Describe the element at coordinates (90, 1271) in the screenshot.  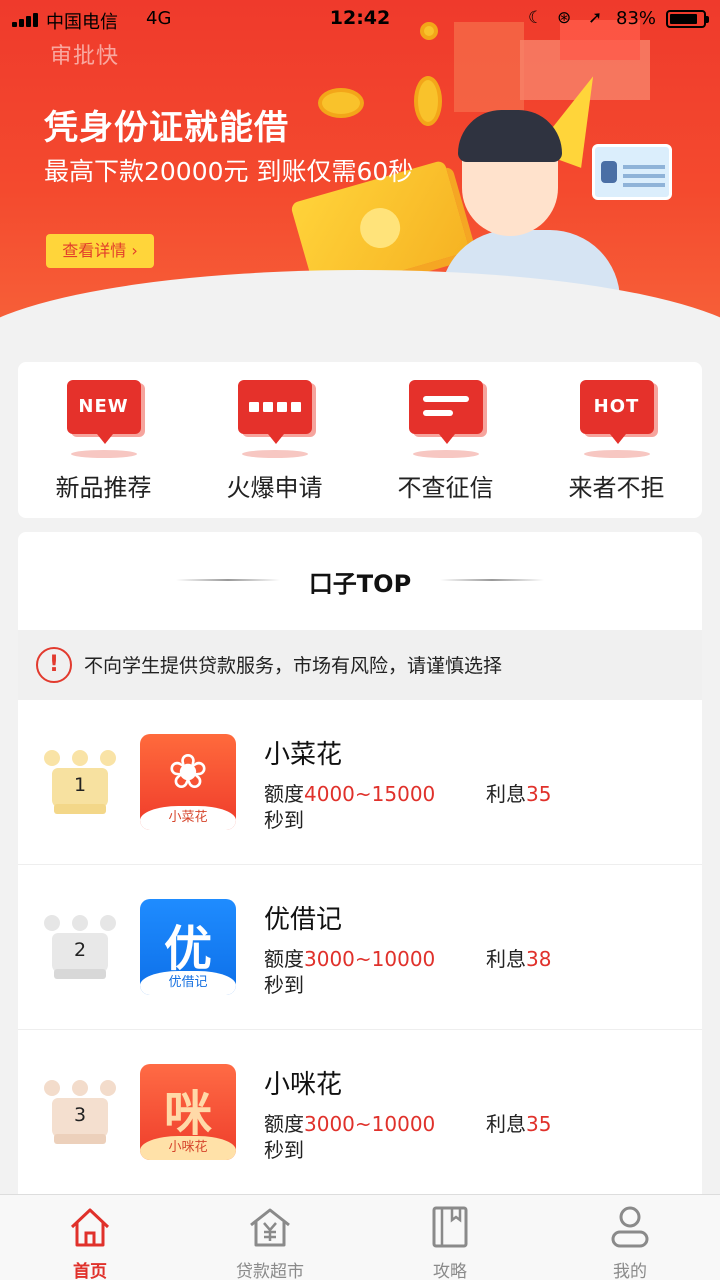
I see `tab-label: 首页` at that location.